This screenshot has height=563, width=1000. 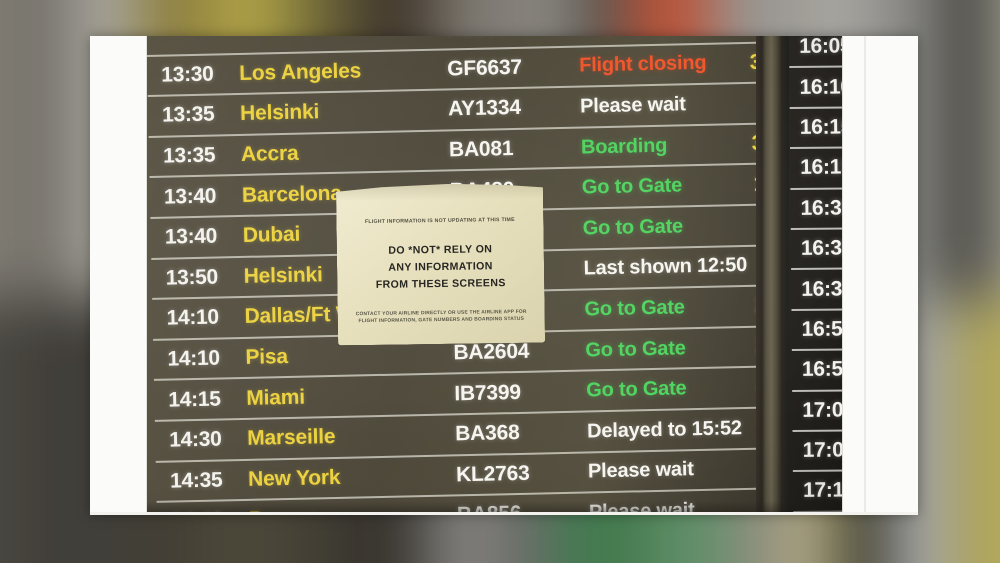 I want to click on flight-destination: Los Angeles, so click(x=300, y=72).